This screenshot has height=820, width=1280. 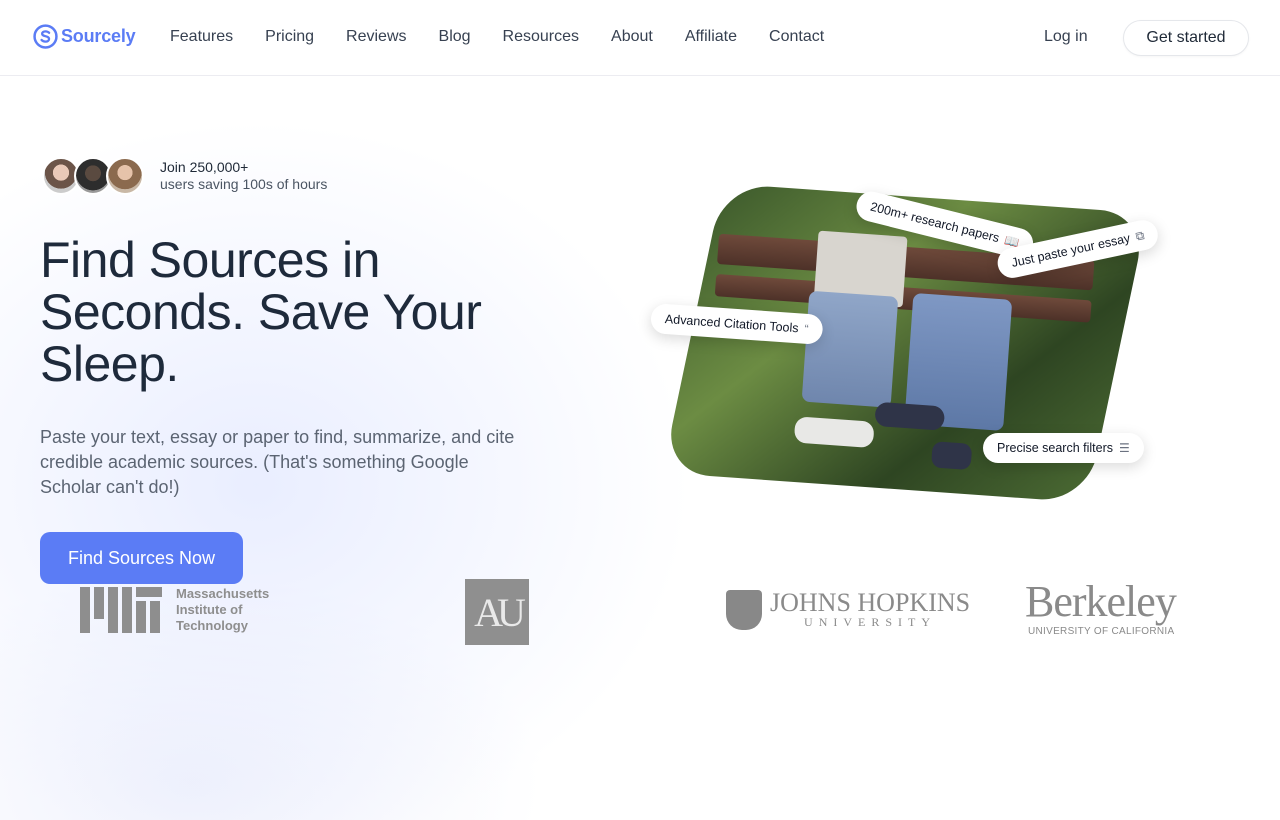 I want to click on user-avatars, so click(x=94, y=176).